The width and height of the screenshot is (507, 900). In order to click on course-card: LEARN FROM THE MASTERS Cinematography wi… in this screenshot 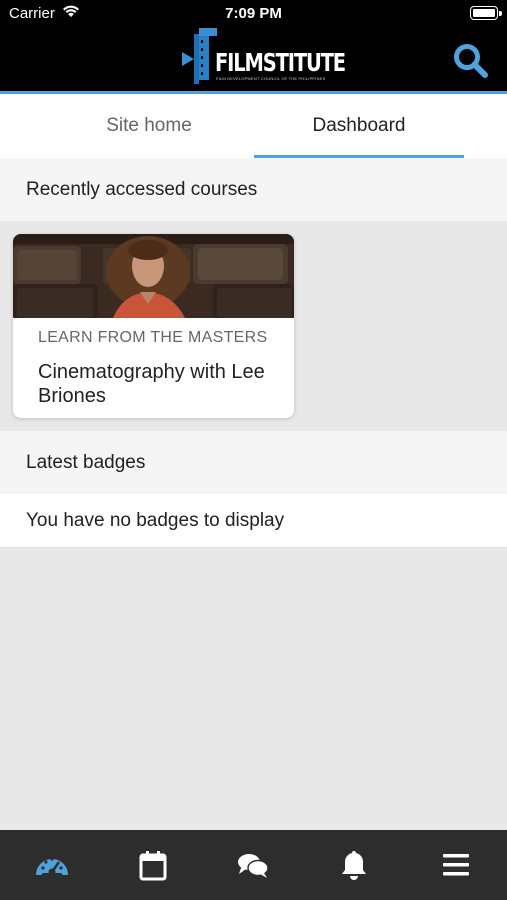, I will do `click(153, 326)`.